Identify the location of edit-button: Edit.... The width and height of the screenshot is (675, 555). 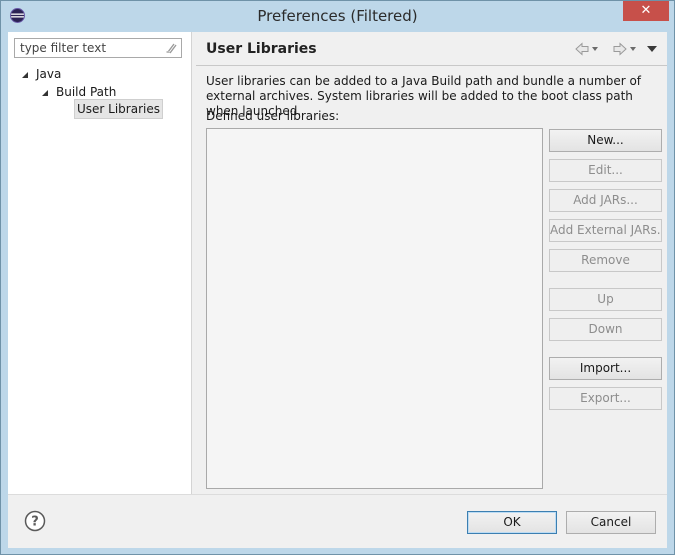
(605, 170).